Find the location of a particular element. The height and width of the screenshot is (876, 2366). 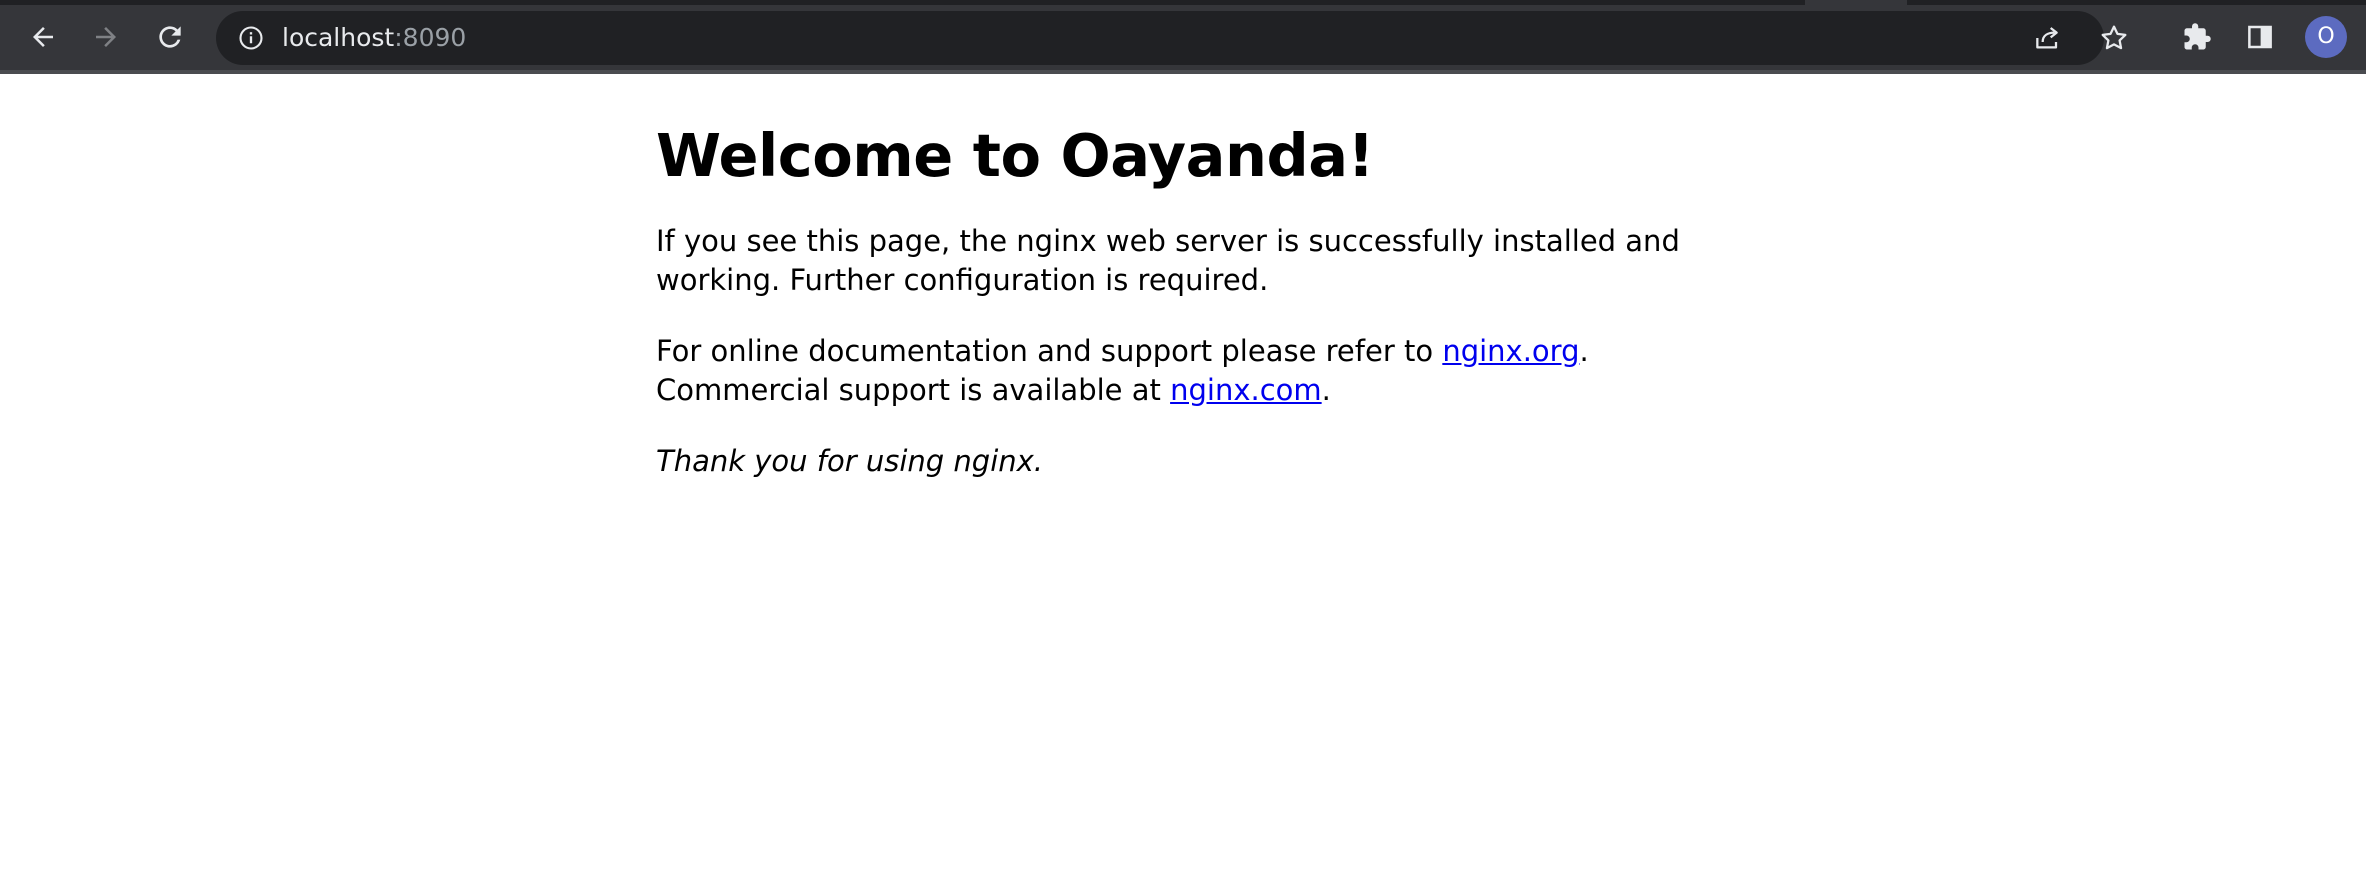

arrow-left-icon is located at coordinates (43, 37).